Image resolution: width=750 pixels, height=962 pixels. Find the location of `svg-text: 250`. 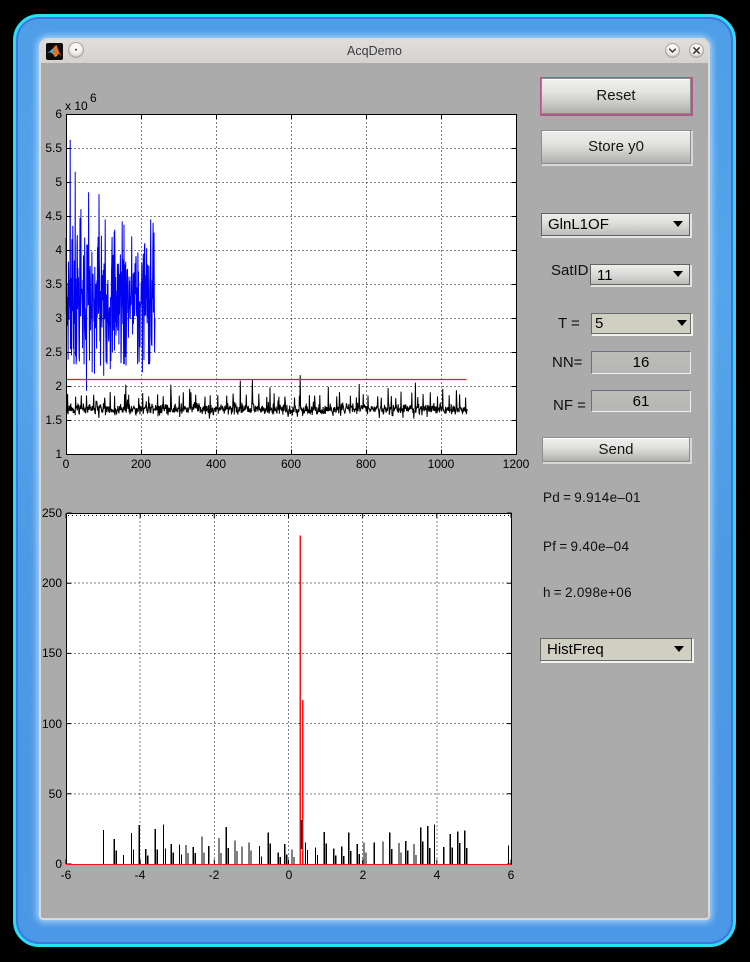

svg-text: 250 is located at coordinates (52, 513).